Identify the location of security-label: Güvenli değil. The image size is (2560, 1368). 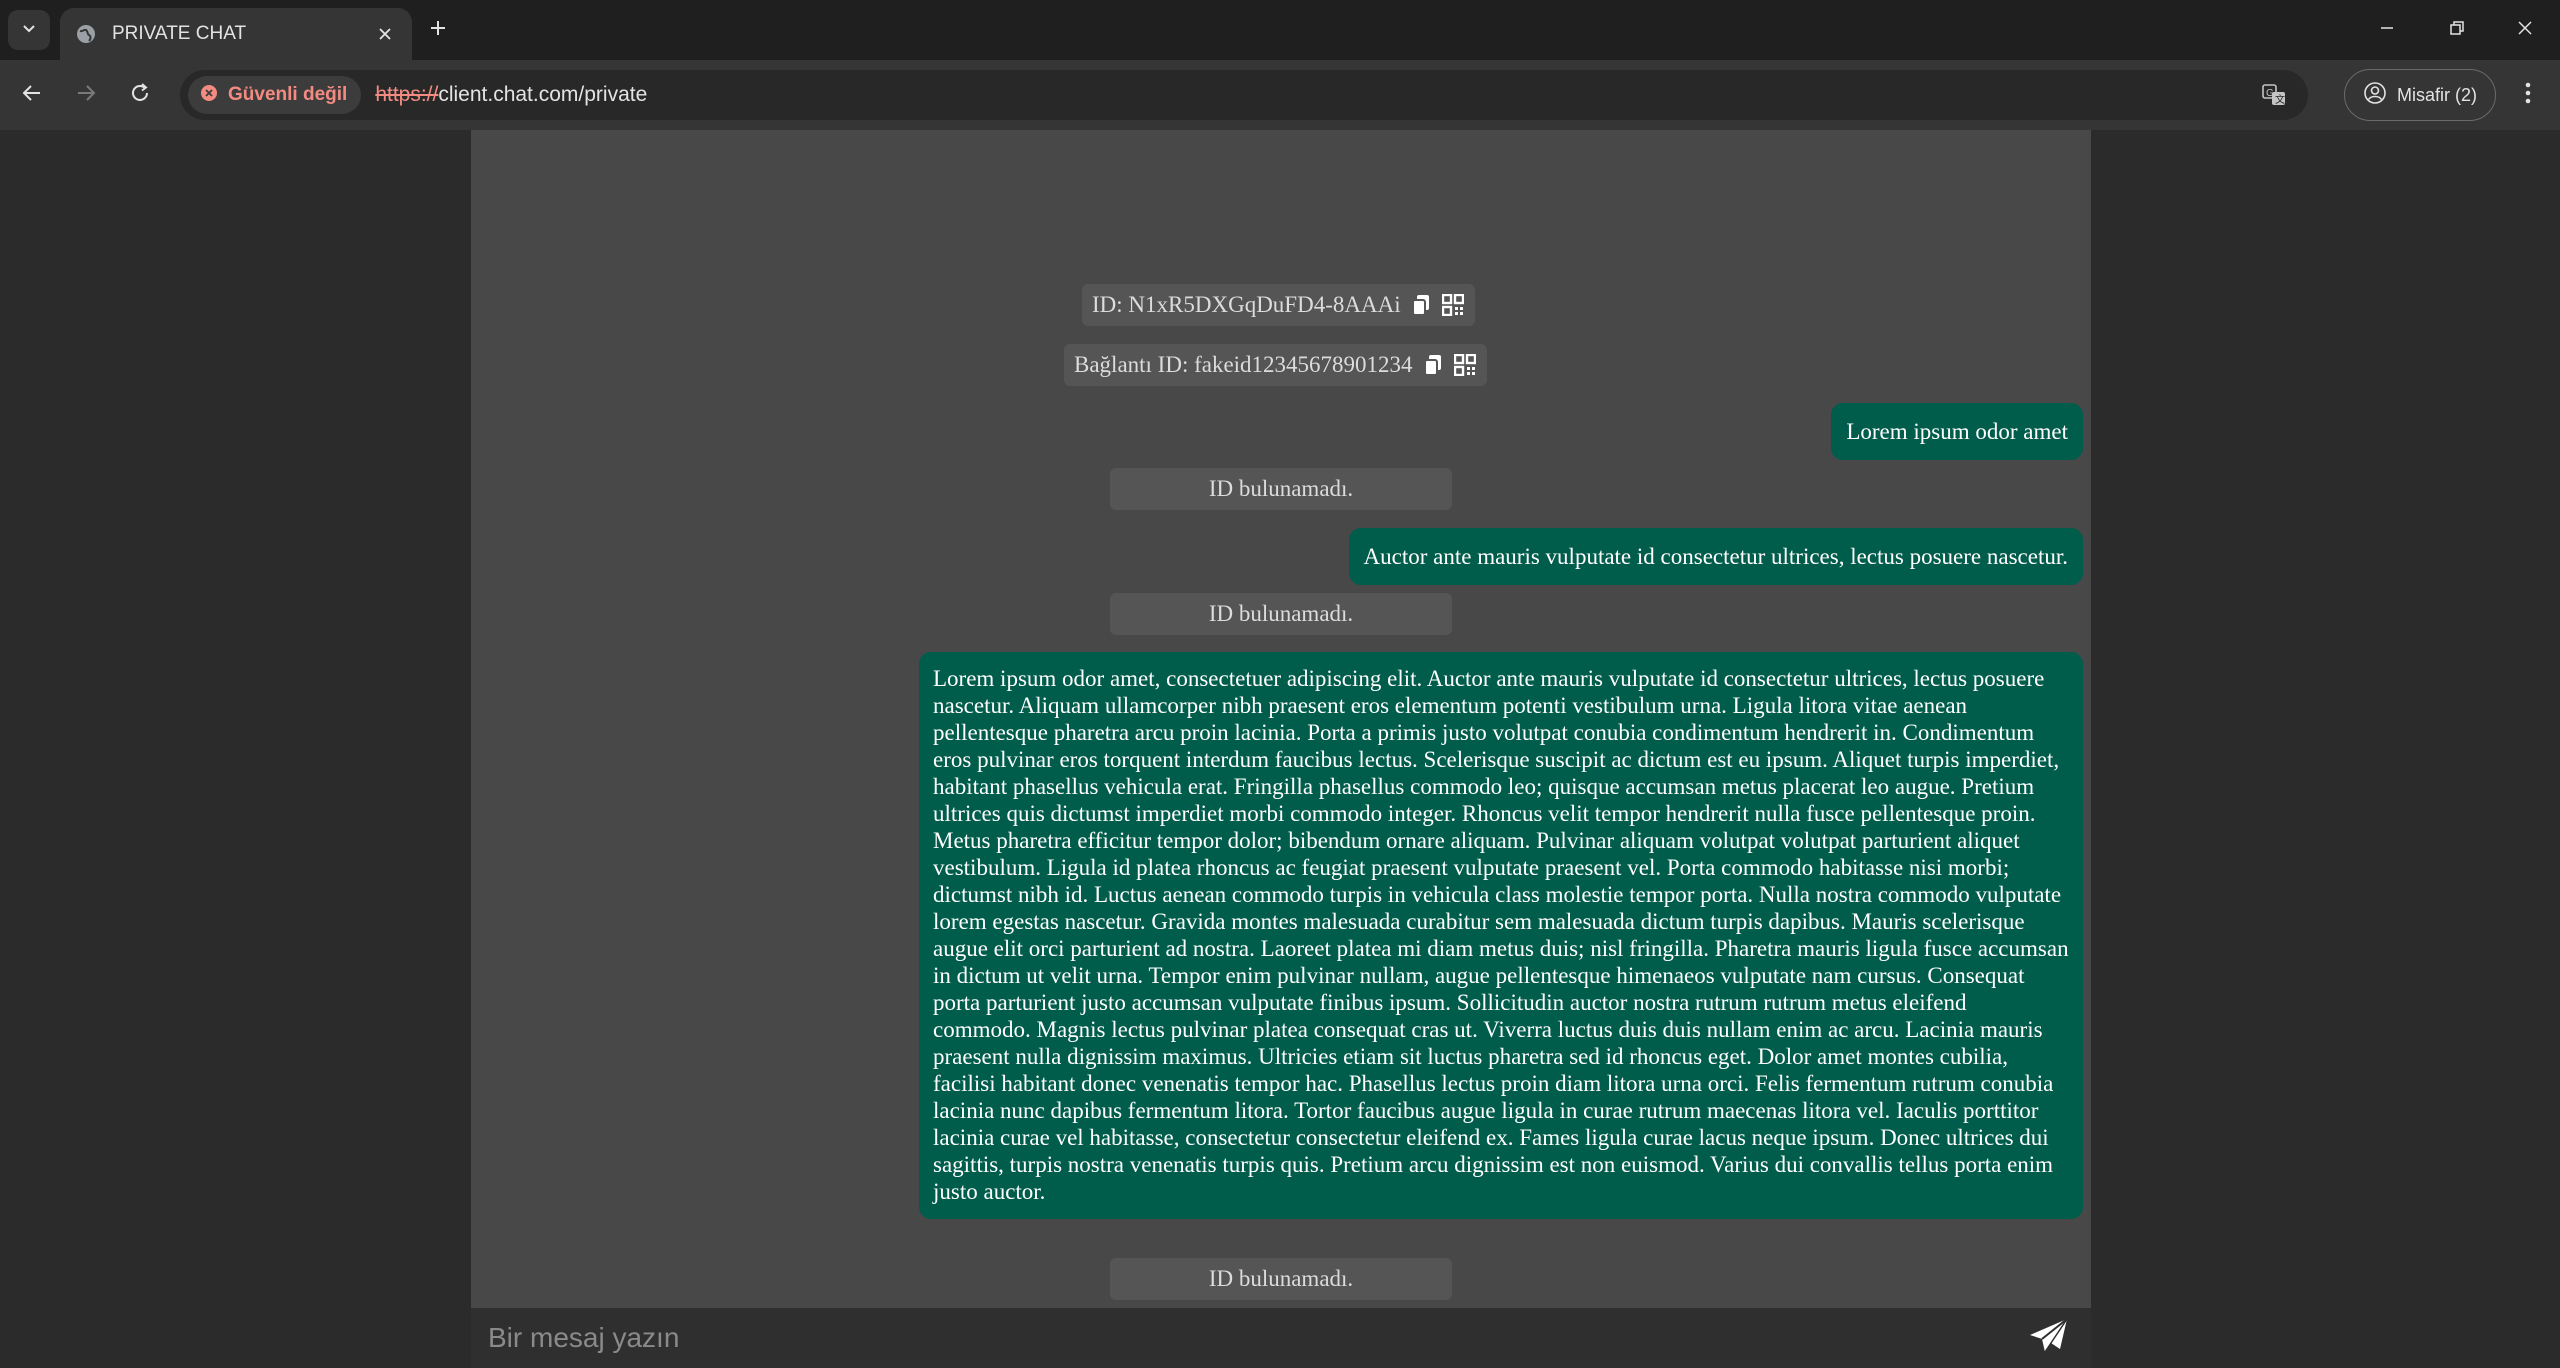
(288, 94).